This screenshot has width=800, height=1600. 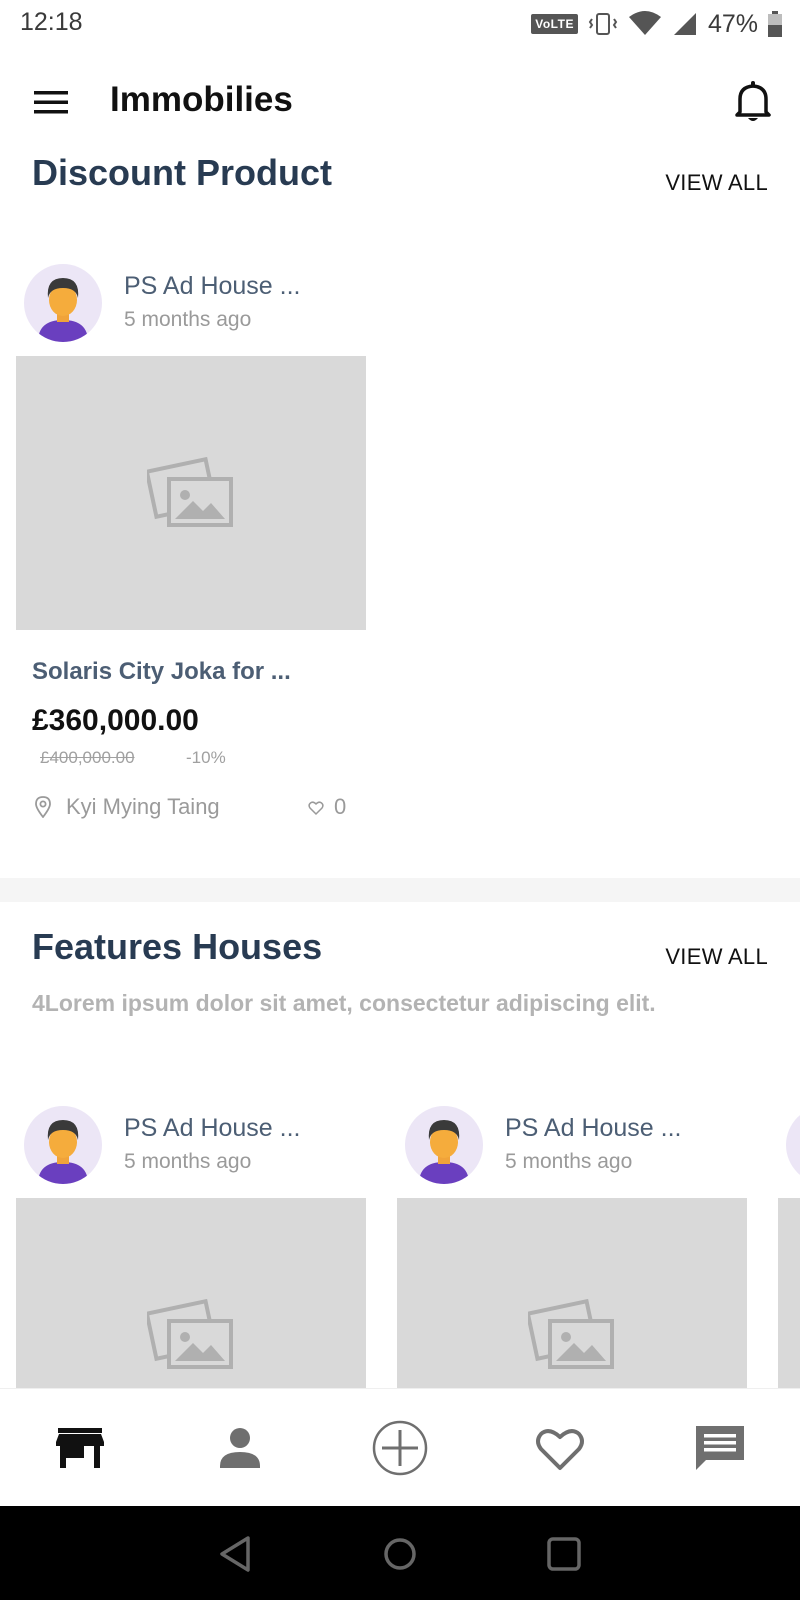 I want to click on nav-store, so click(x=80, y=1448).